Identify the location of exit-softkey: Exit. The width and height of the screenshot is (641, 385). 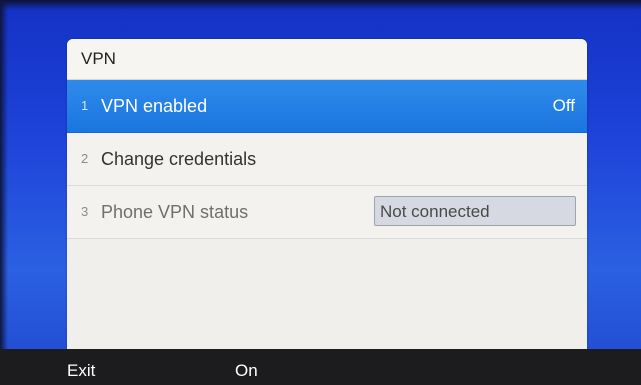
(81, 367).